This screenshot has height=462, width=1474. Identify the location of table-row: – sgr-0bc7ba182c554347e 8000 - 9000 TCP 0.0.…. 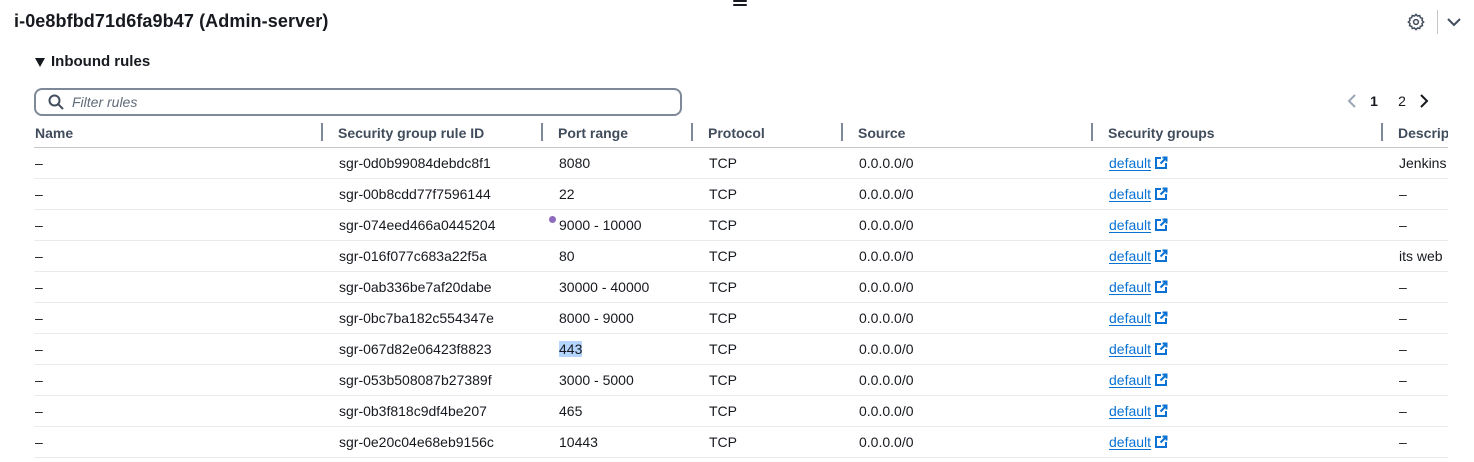
(741, 318).